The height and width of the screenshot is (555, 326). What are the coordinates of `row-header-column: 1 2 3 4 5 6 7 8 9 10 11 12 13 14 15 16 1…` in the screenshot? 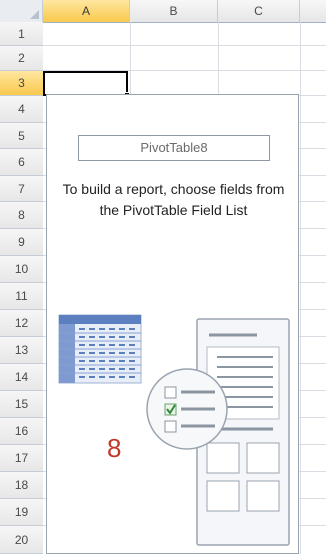 It's located at (21, 288).